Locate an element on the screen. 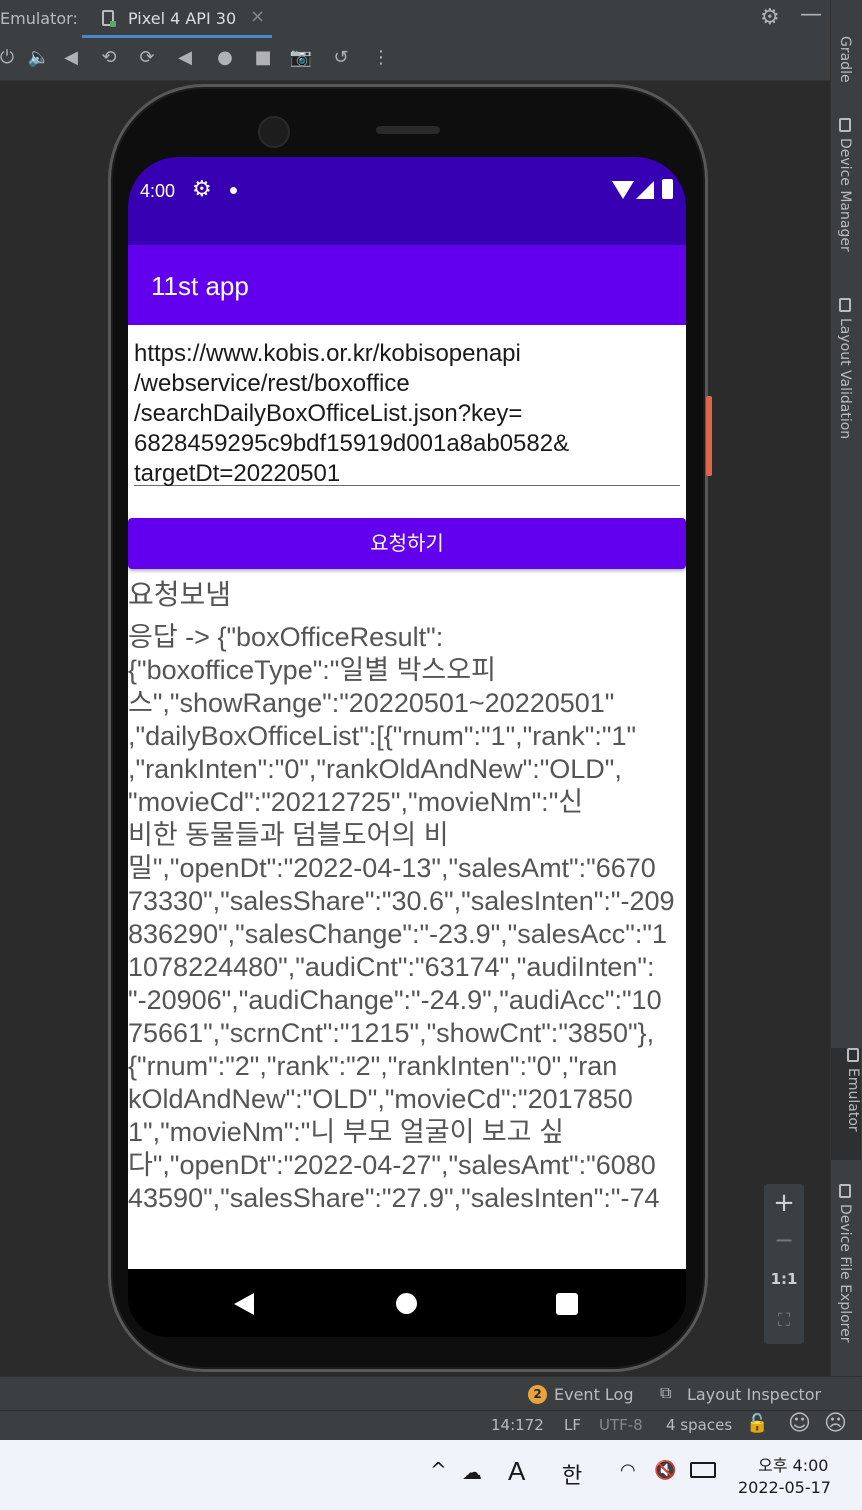 The height and width of the screenshot is (1510, 862). file-encoding: UTF-8 is located at coordinates (621, 1425).